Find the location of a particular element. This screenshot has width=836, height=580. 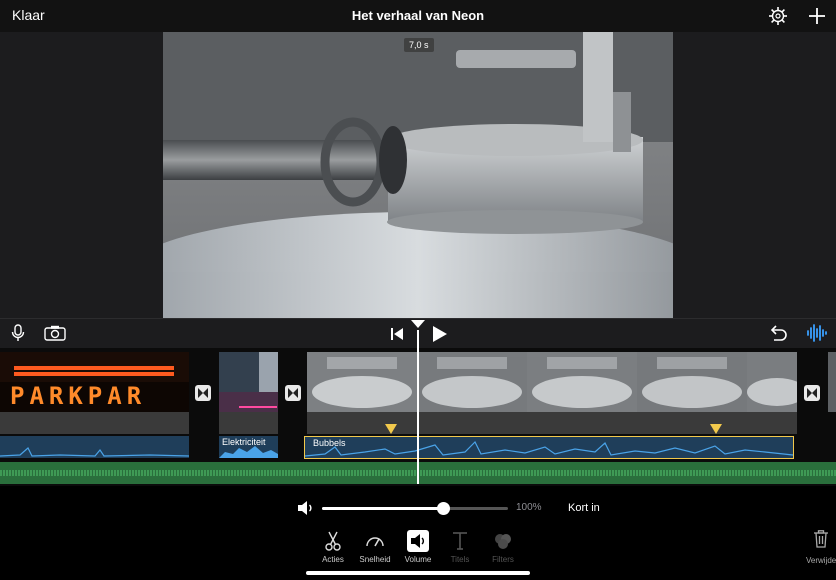

fade-in-button: Kort in is located at coordinates (584, 508).